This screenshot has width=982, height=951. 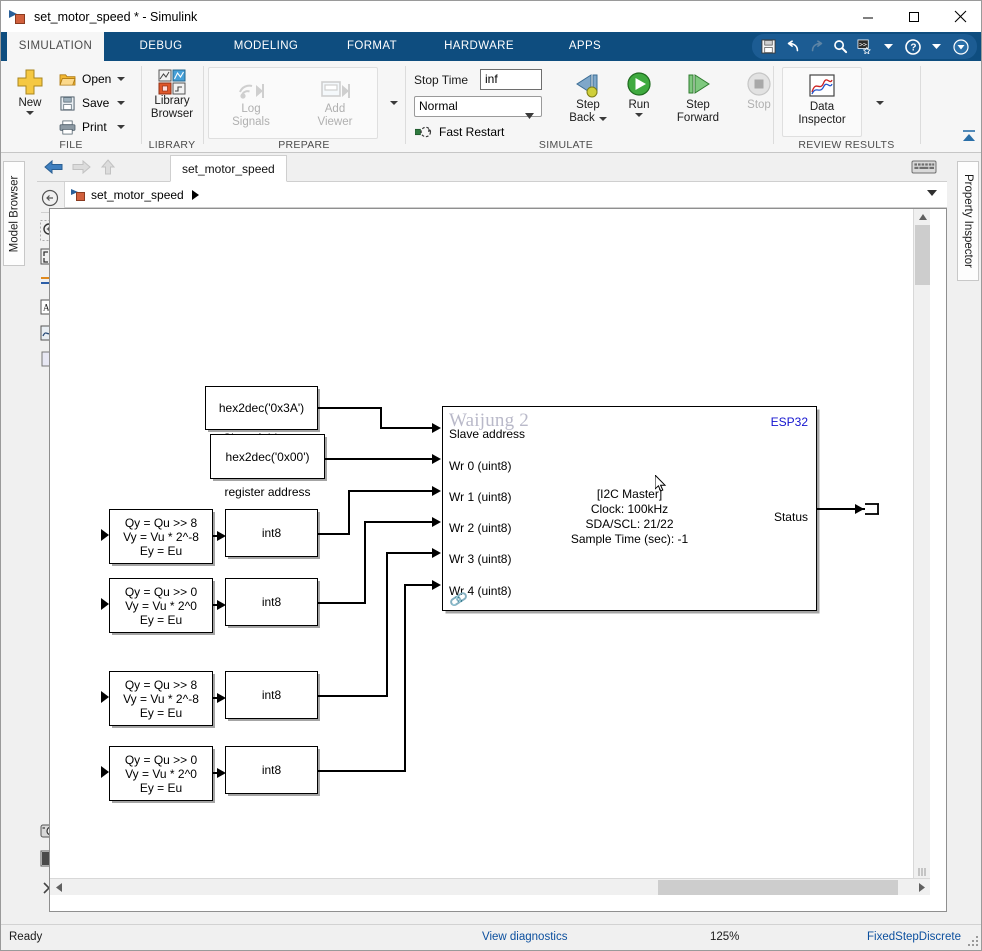 What do you see at coordinates (874, 509) in the screenshot?
I see `terminator-block` at bounding box center [874, 509].